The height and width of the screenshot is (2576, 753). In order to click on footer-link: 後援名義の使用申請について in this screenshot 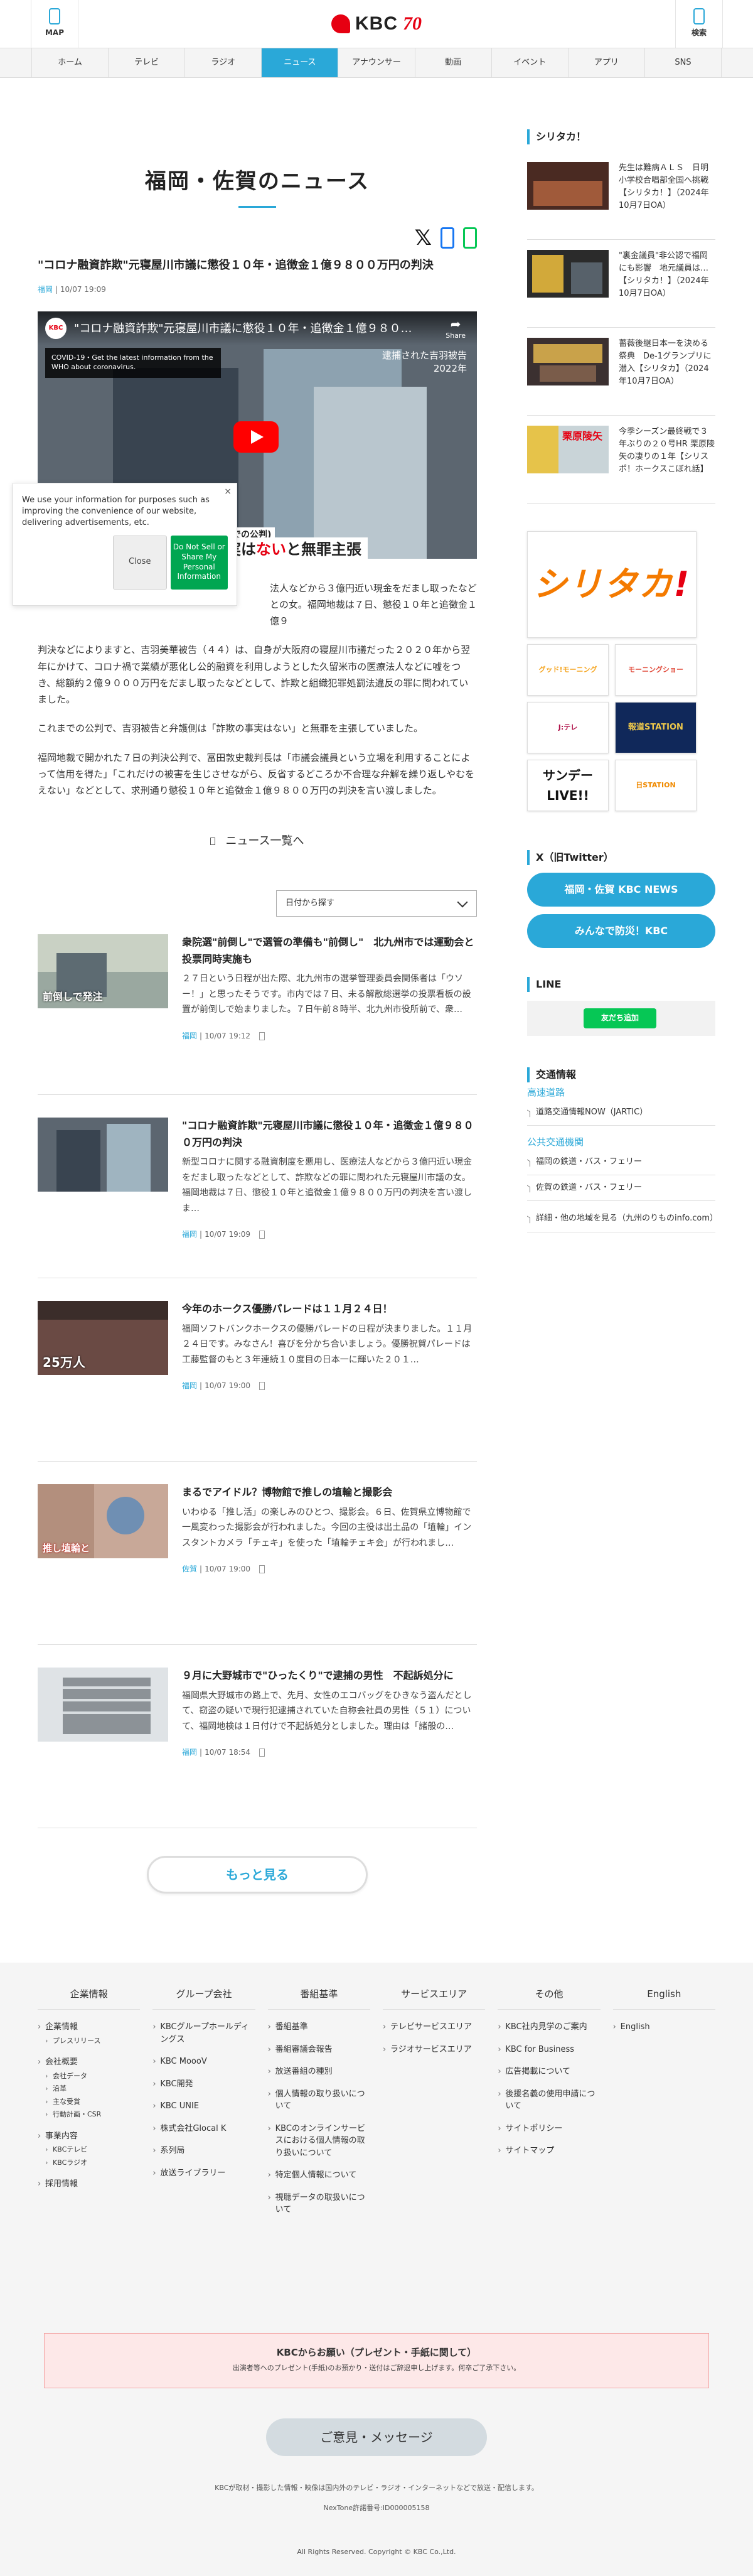, I will do `click(549, 2100)`.